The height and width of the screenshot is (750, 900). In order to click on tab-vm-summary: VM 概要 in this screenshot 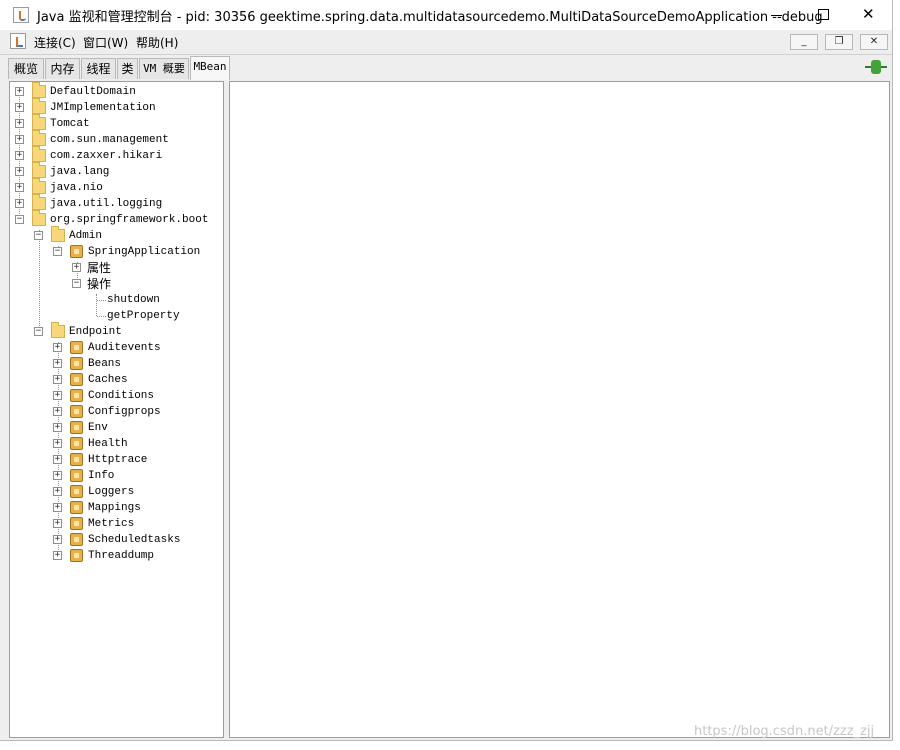, I will do `click(164, 68)`.